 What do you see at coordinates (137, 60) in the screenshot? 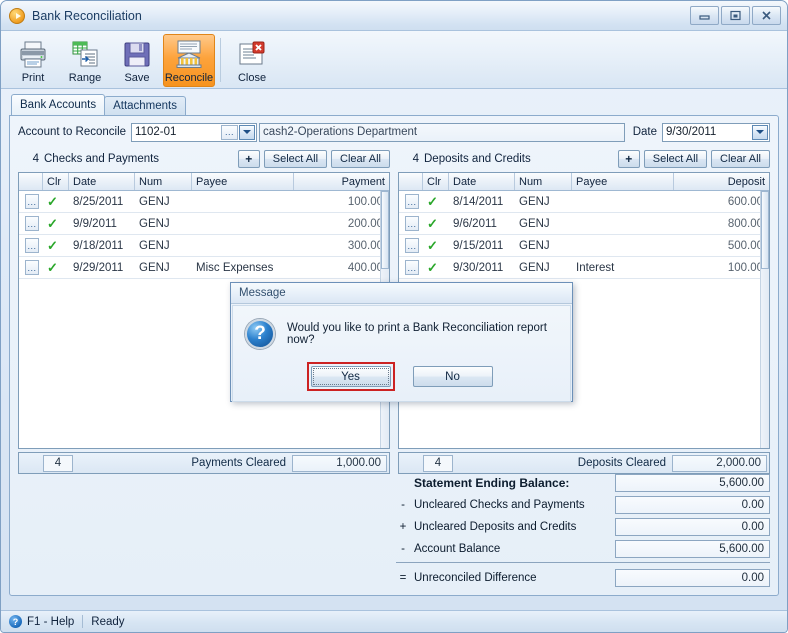
I see `toolbar-button-save: Save` at bounding box center [137, 60].